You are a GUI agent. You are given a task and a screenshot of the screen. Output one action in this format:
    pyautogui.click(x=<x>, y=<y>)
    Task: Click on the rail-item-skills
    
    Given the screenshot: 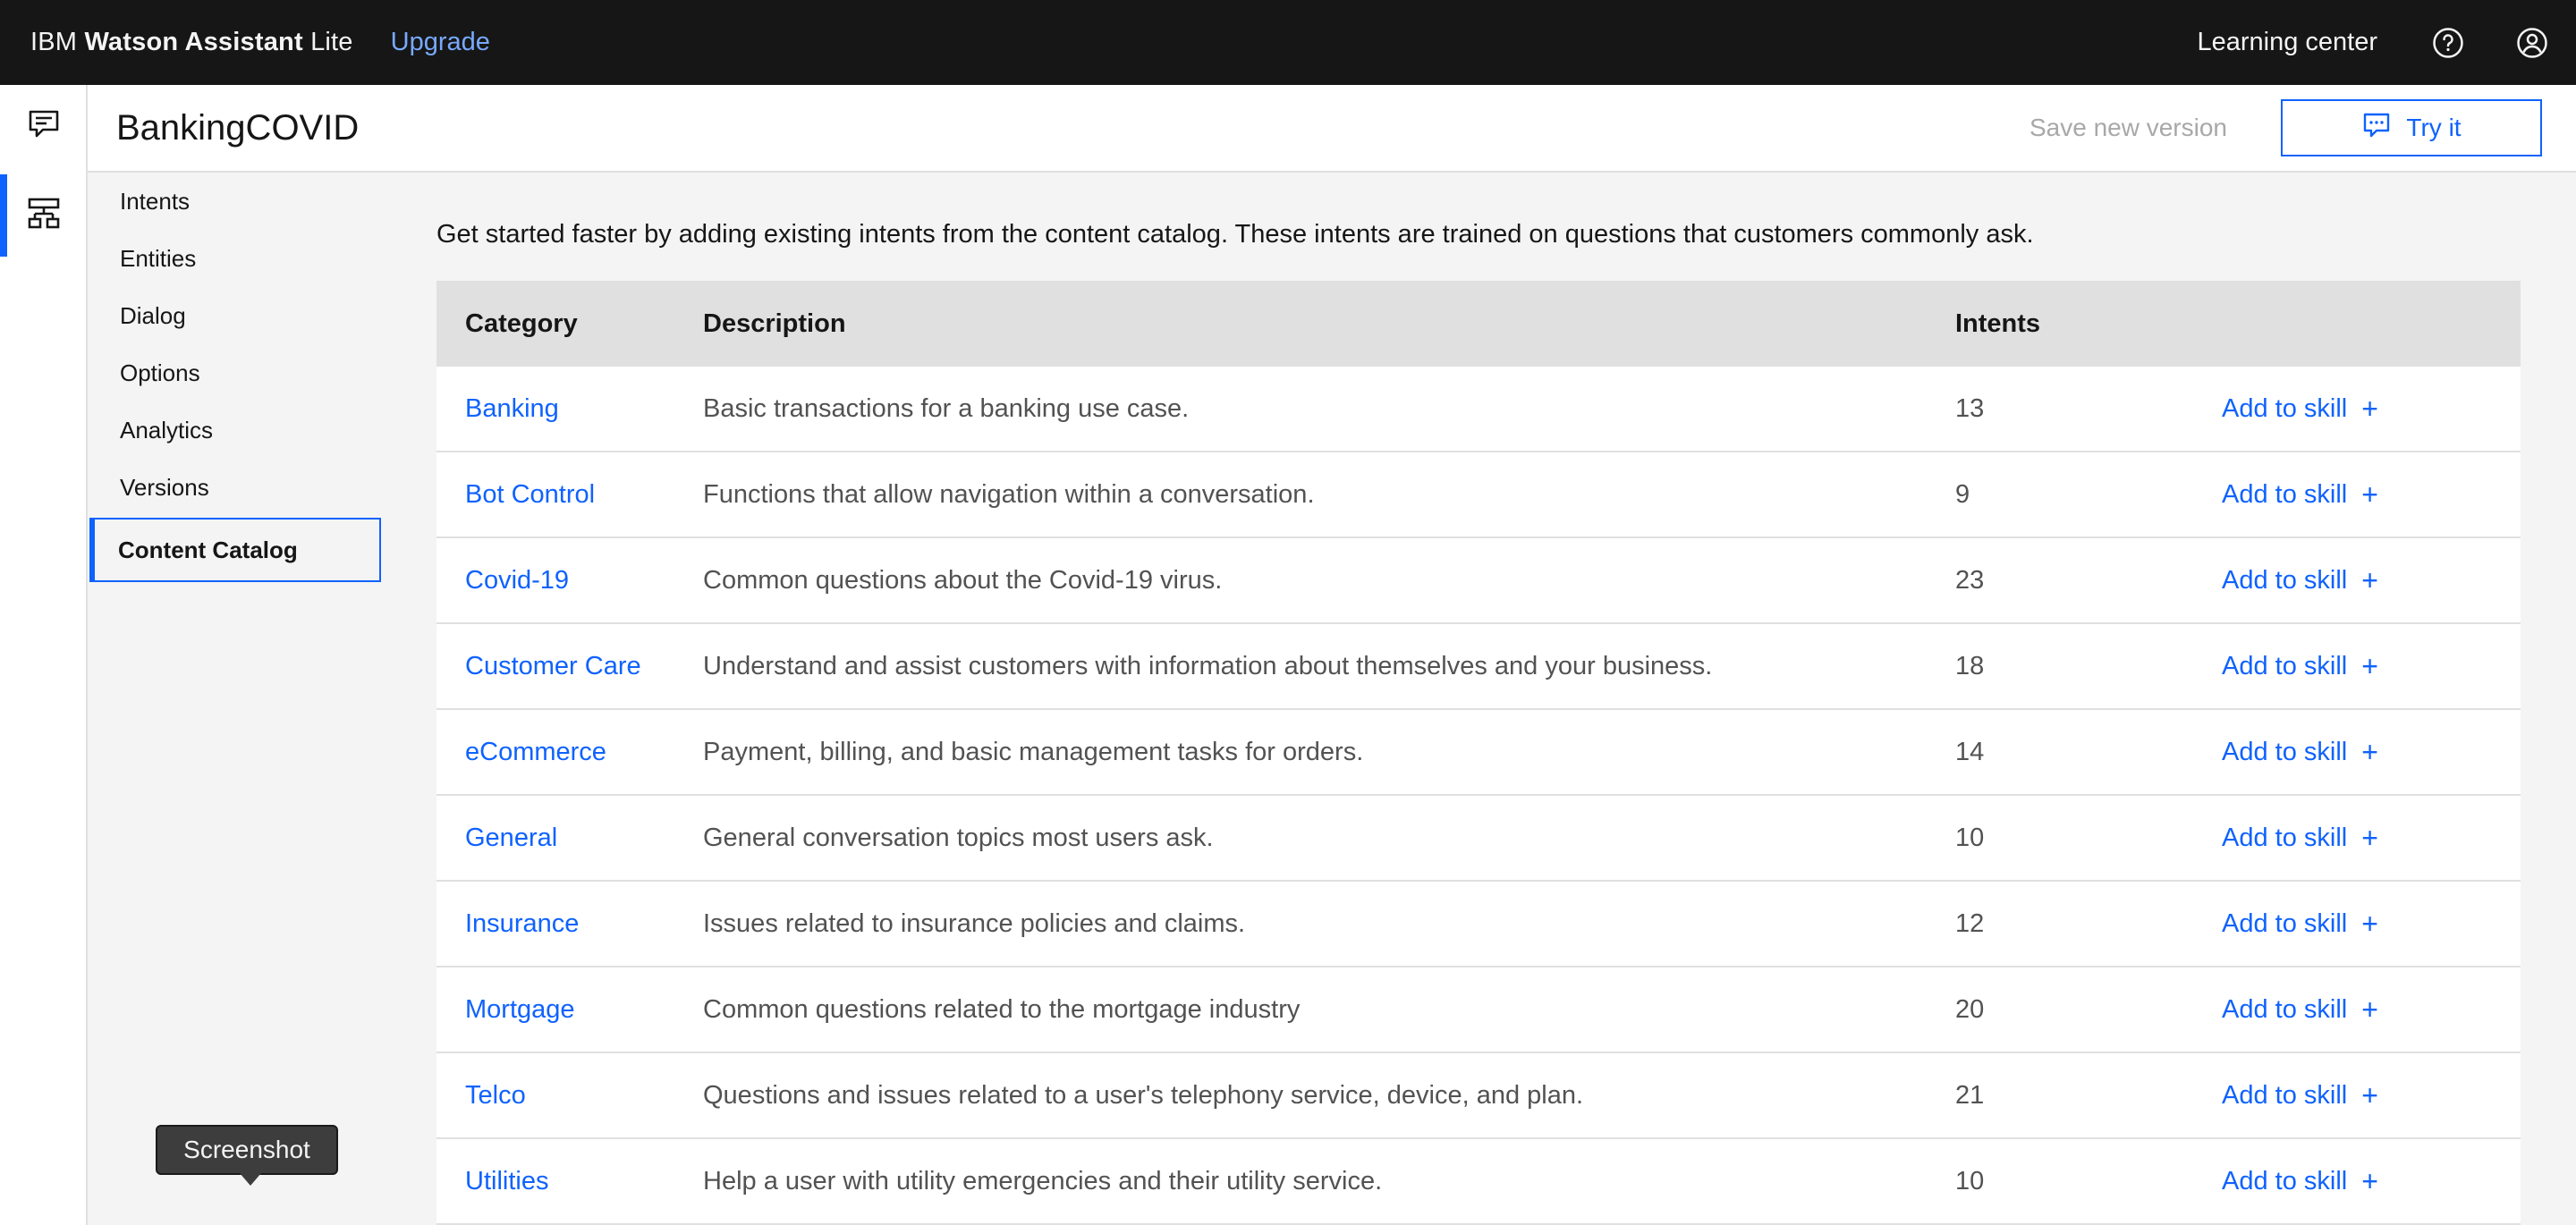 What is the action you would take?
    pyautogui.click(x=44, y=215)
    